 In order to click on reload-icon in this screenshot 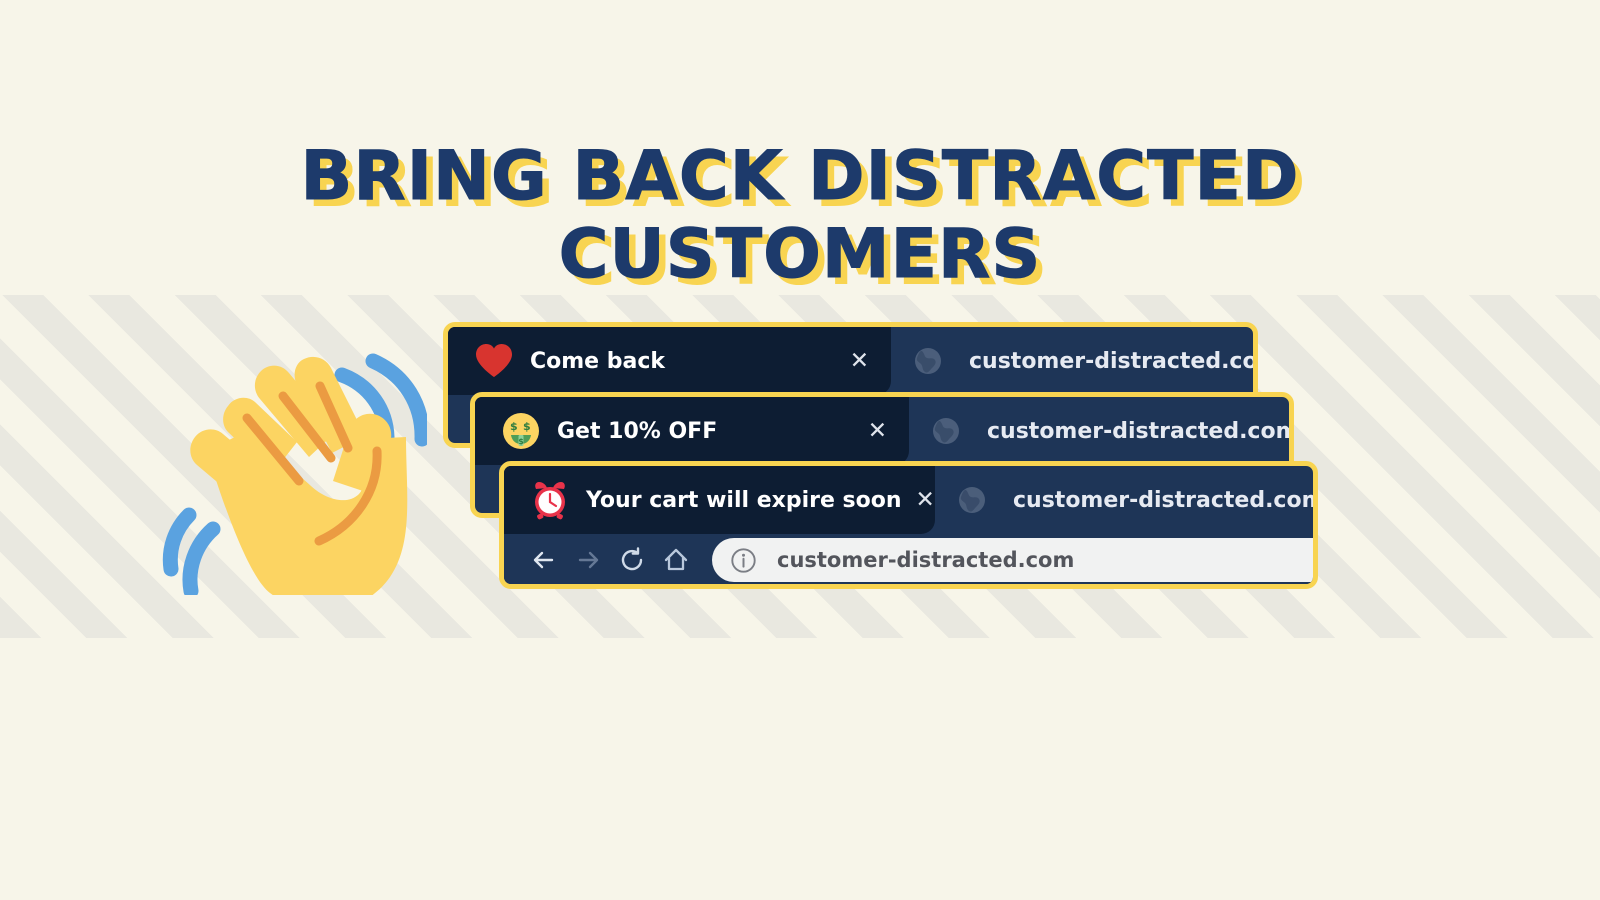, I will do `click(632, 560)`.